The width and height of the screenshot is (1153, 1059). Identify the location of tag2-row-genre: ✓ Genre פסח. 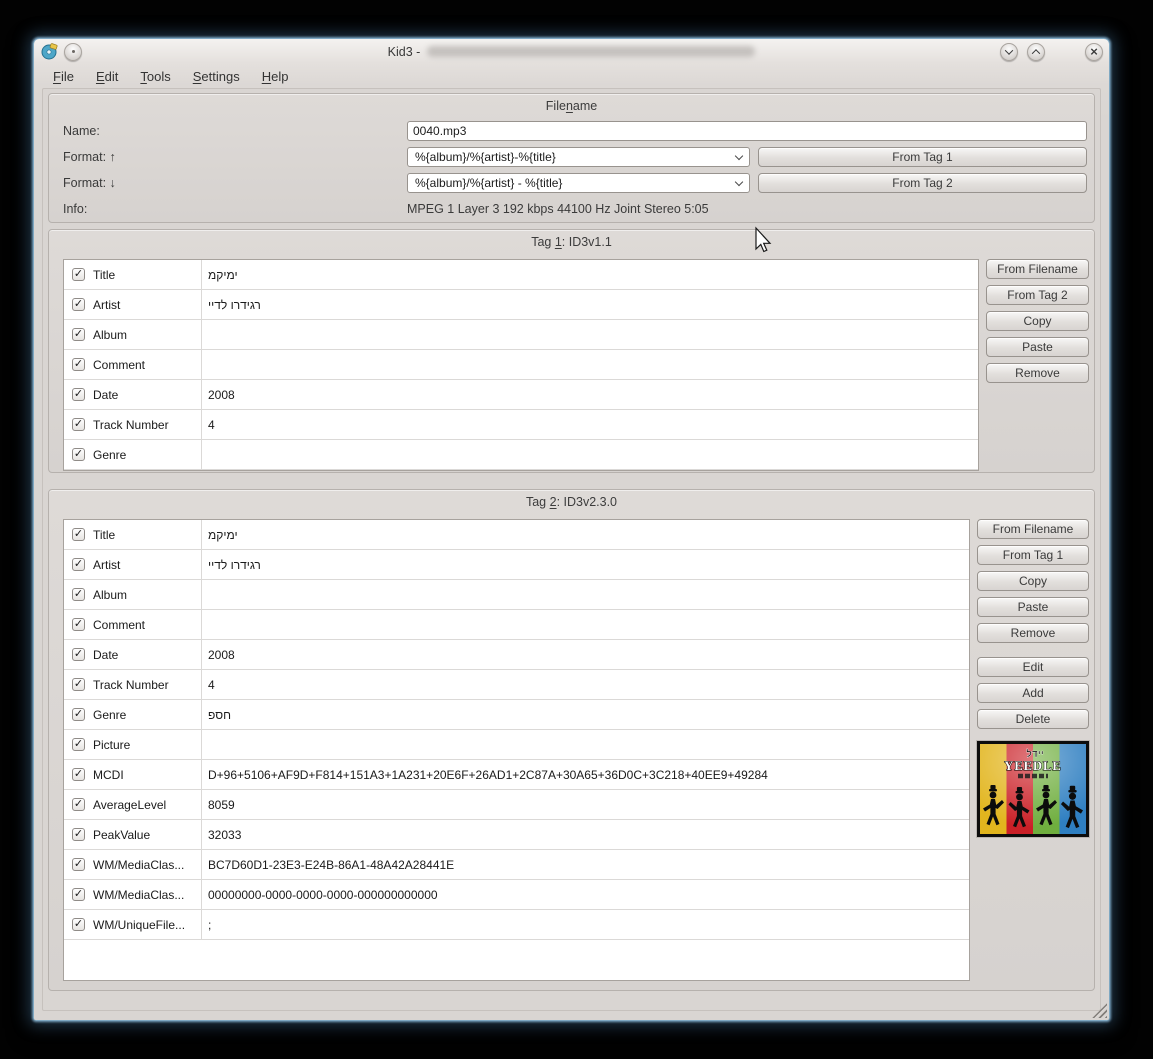
(516, 715).